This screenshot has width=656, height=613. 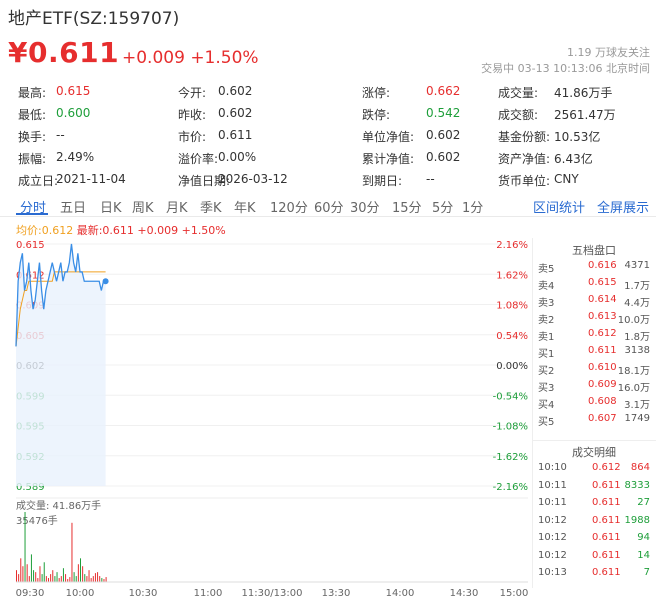 What do you see at coordinates (32, 115) in the screenshot?
I see `quote-label: 最低:` at bounding box center [32, 115].